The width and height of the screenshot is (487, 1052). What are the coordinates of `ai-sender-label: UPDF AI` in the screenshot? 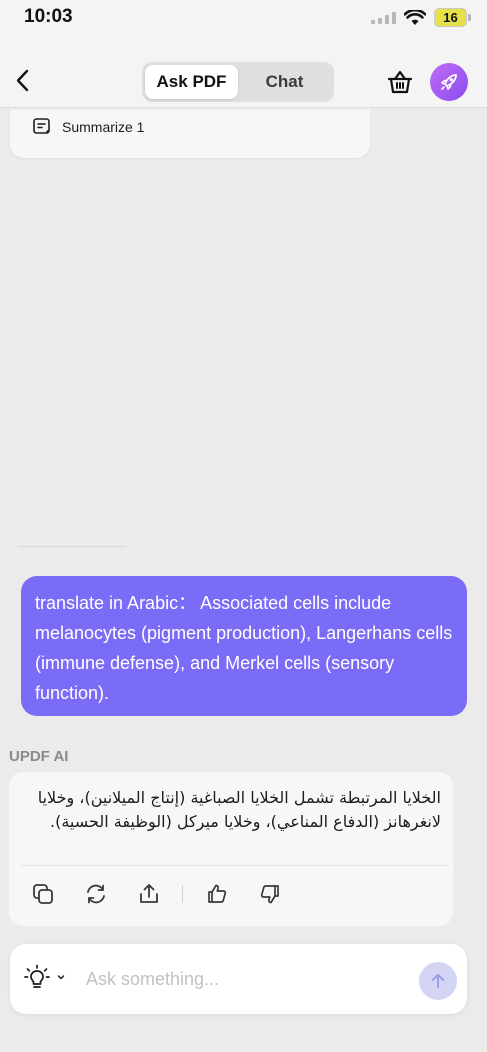 It's located at (39, 756).